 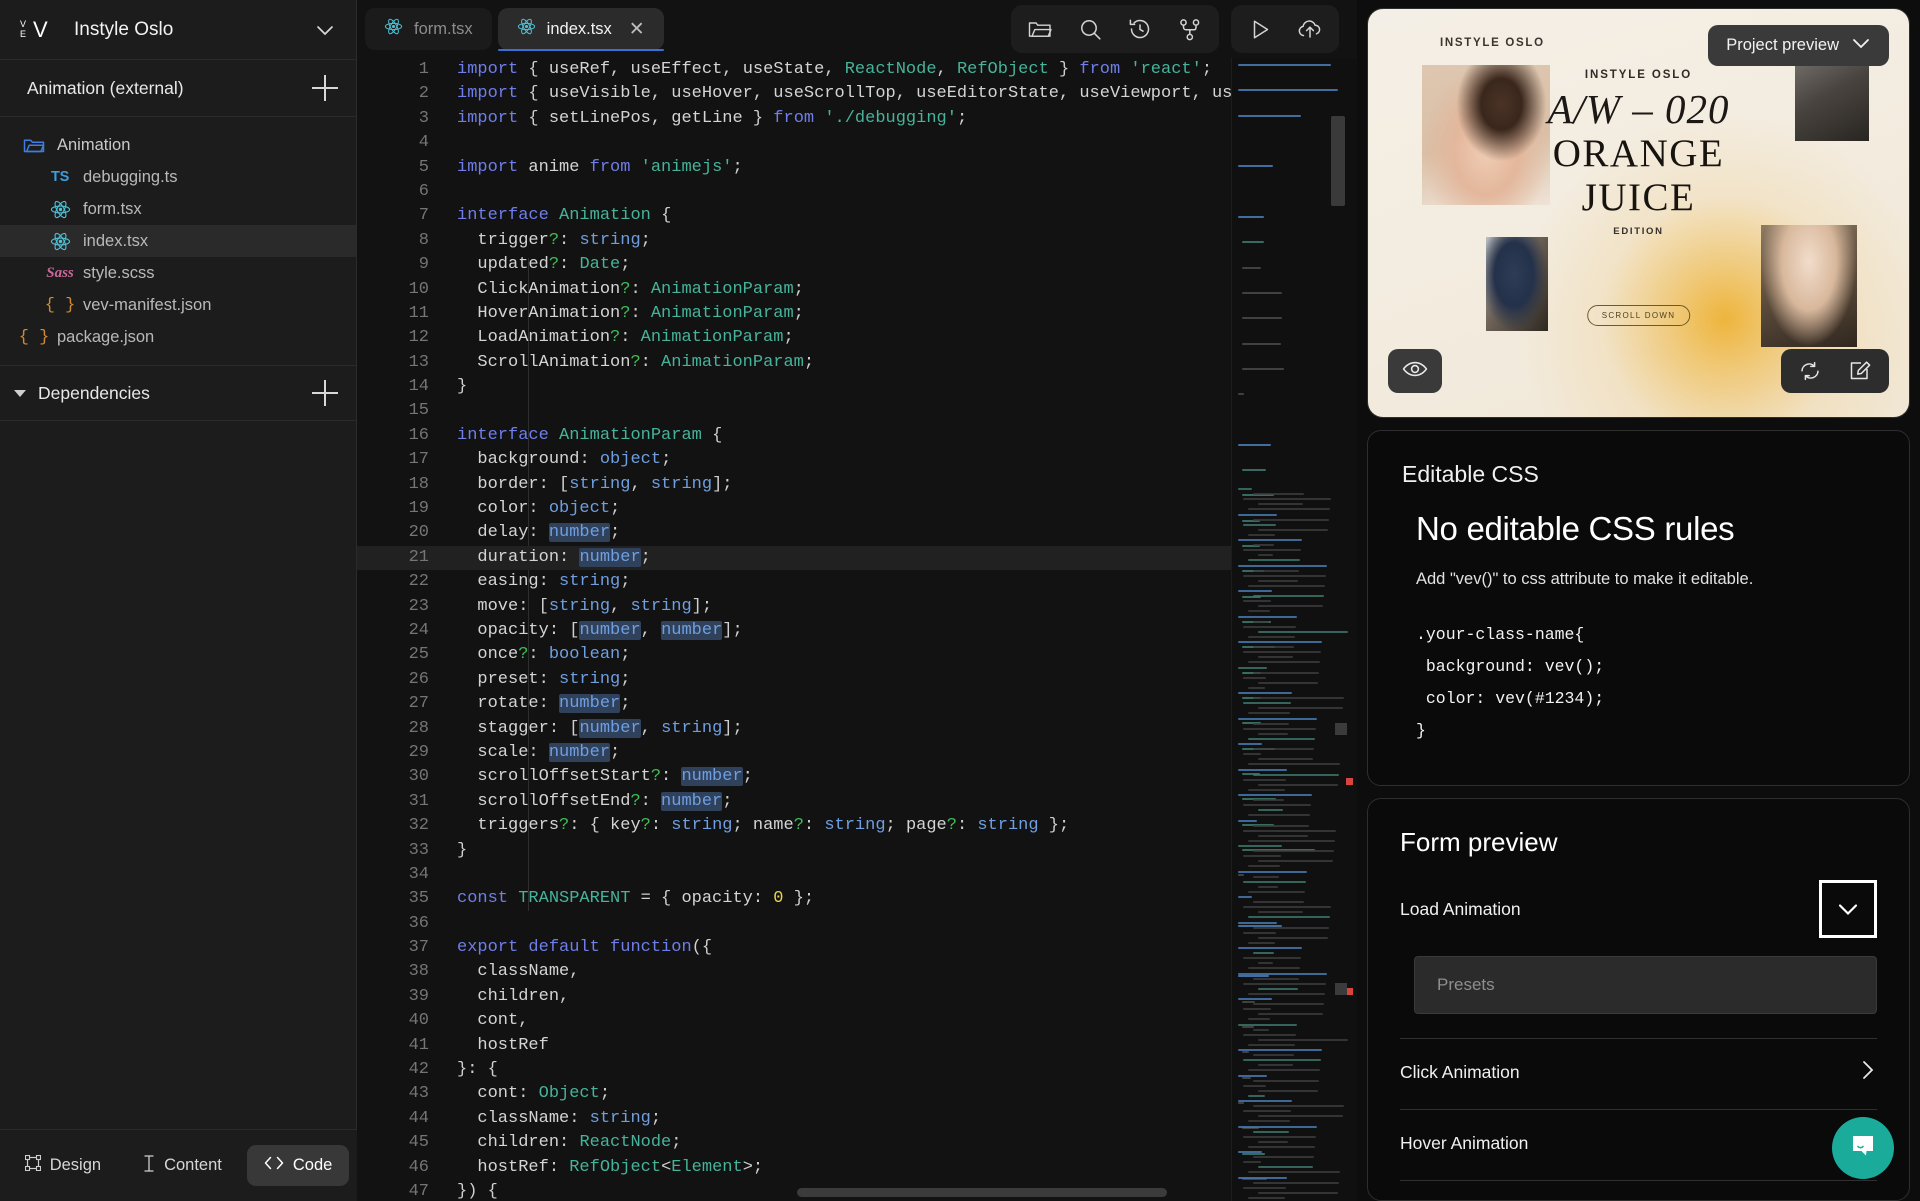 I want to click on editor-tabbar: form.tsx index.tsx ✕, so click(x=857, y=29).